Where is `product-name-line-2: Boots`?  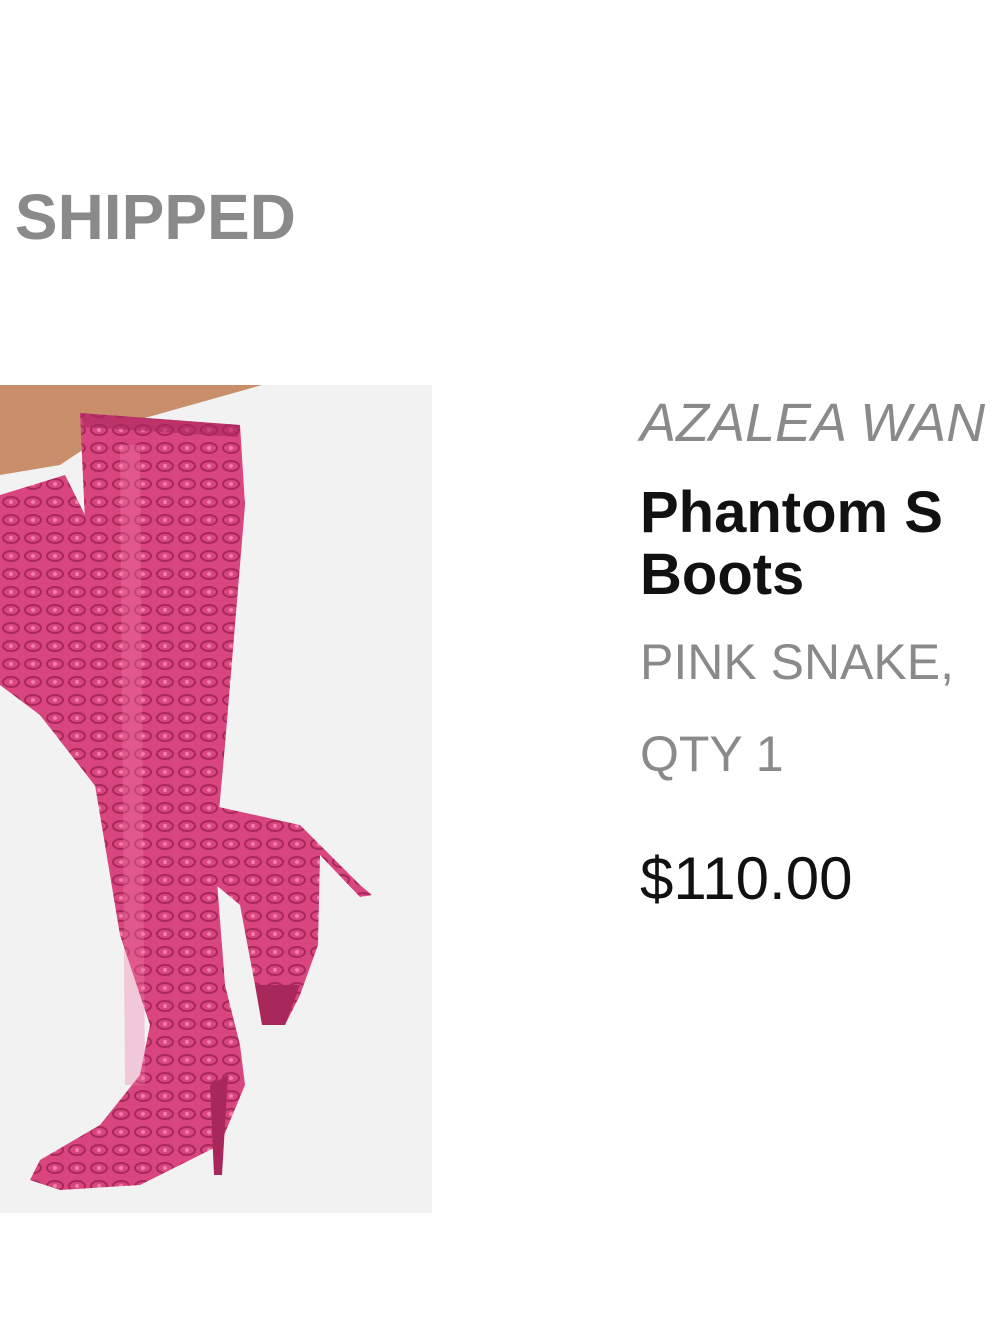 product-name-line-2: Boots is located at coordinates (722, 574).